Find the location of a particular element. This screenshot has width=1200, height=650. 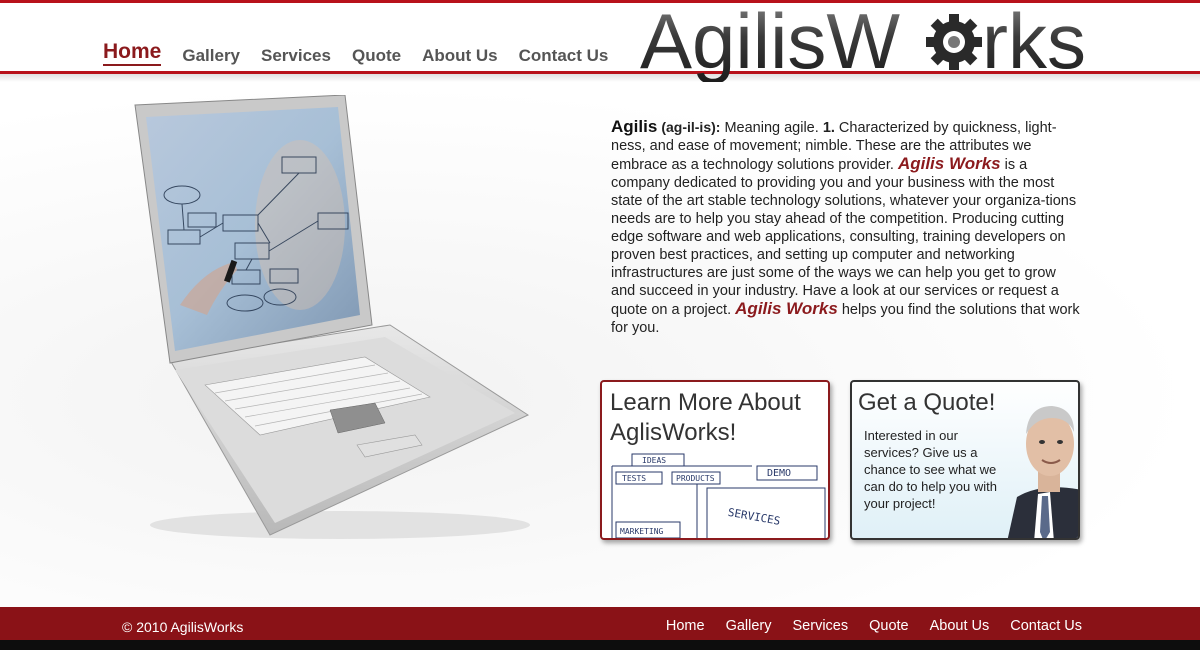

definition-number: 1. is located at coordinates (828, 128).